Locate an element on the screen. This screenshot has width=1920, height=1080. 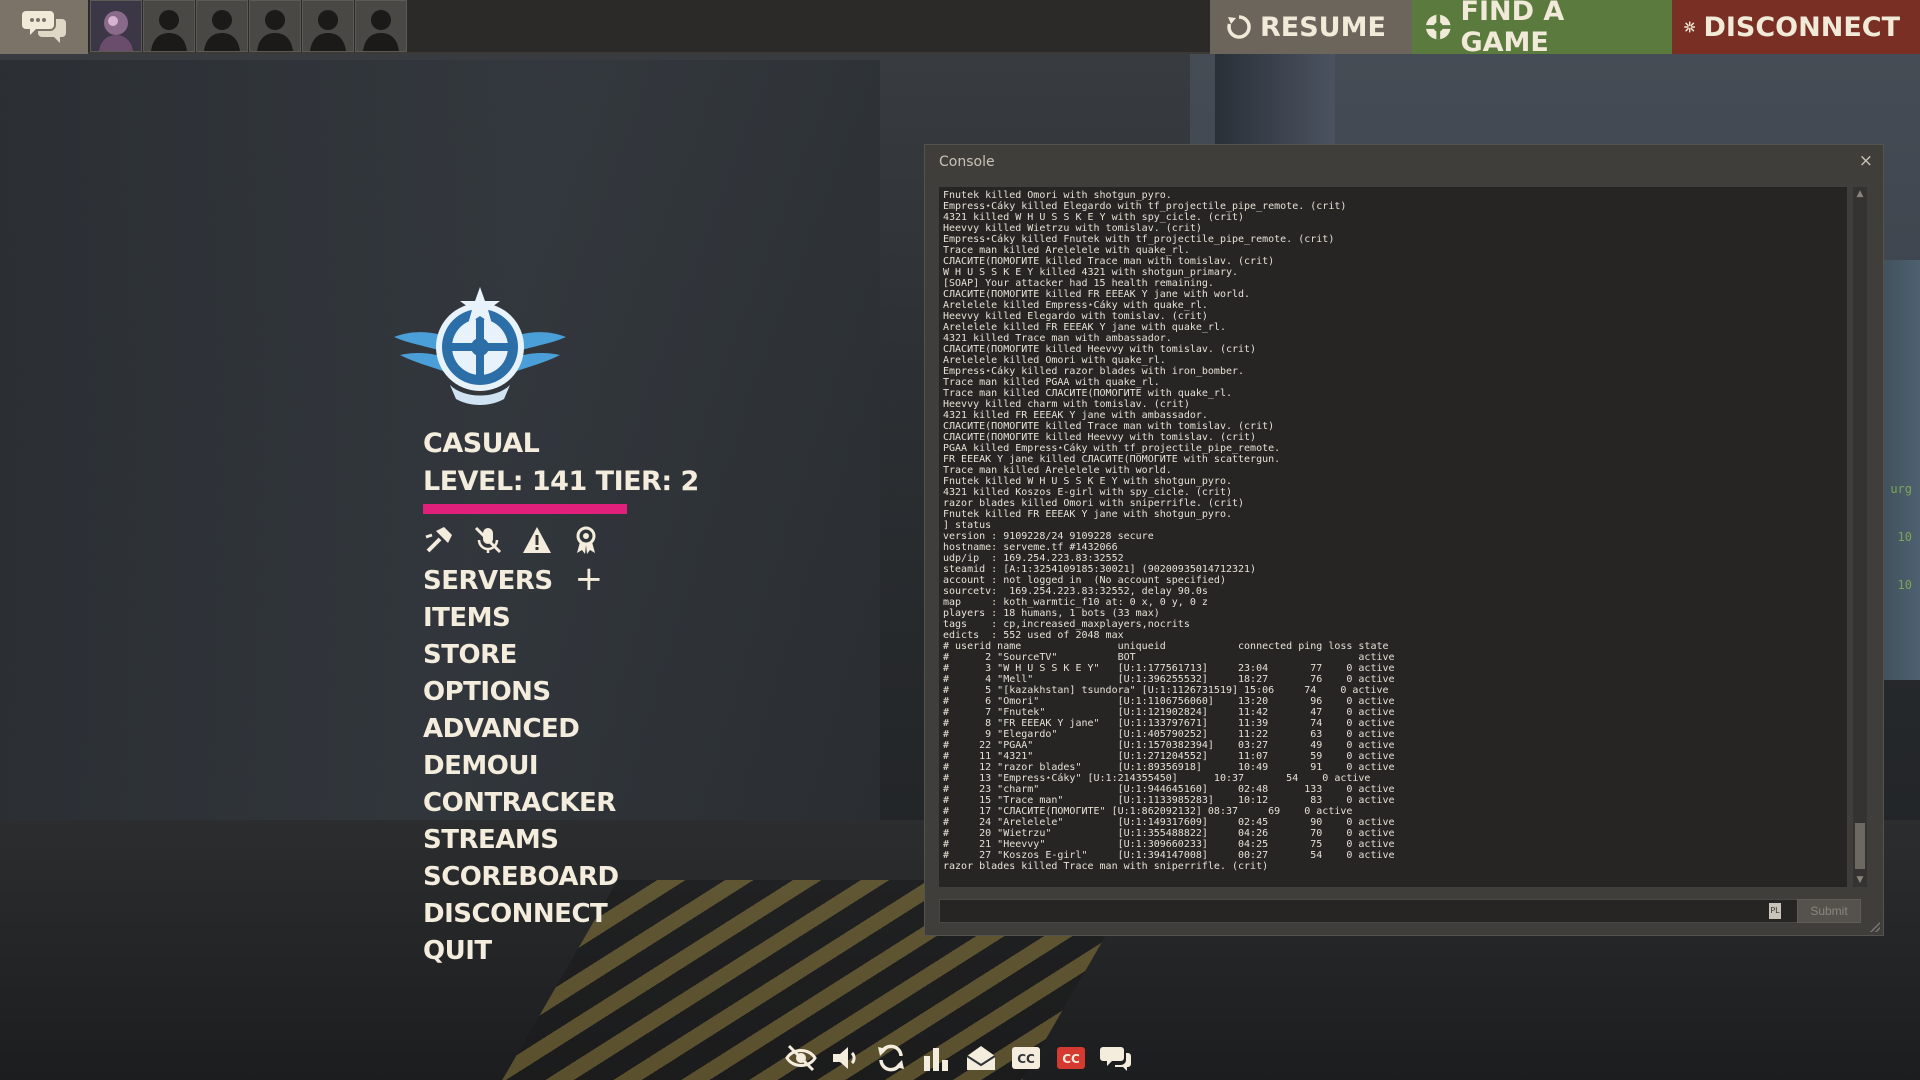
level-progress-bar is located at coordinates (525, 509).